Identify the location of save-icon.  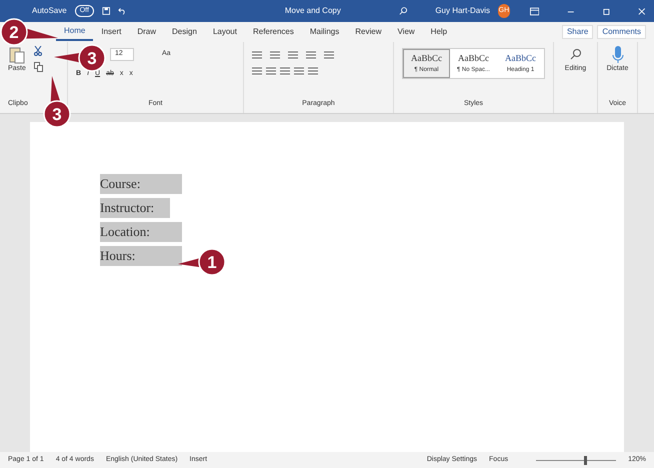
(106, 11).